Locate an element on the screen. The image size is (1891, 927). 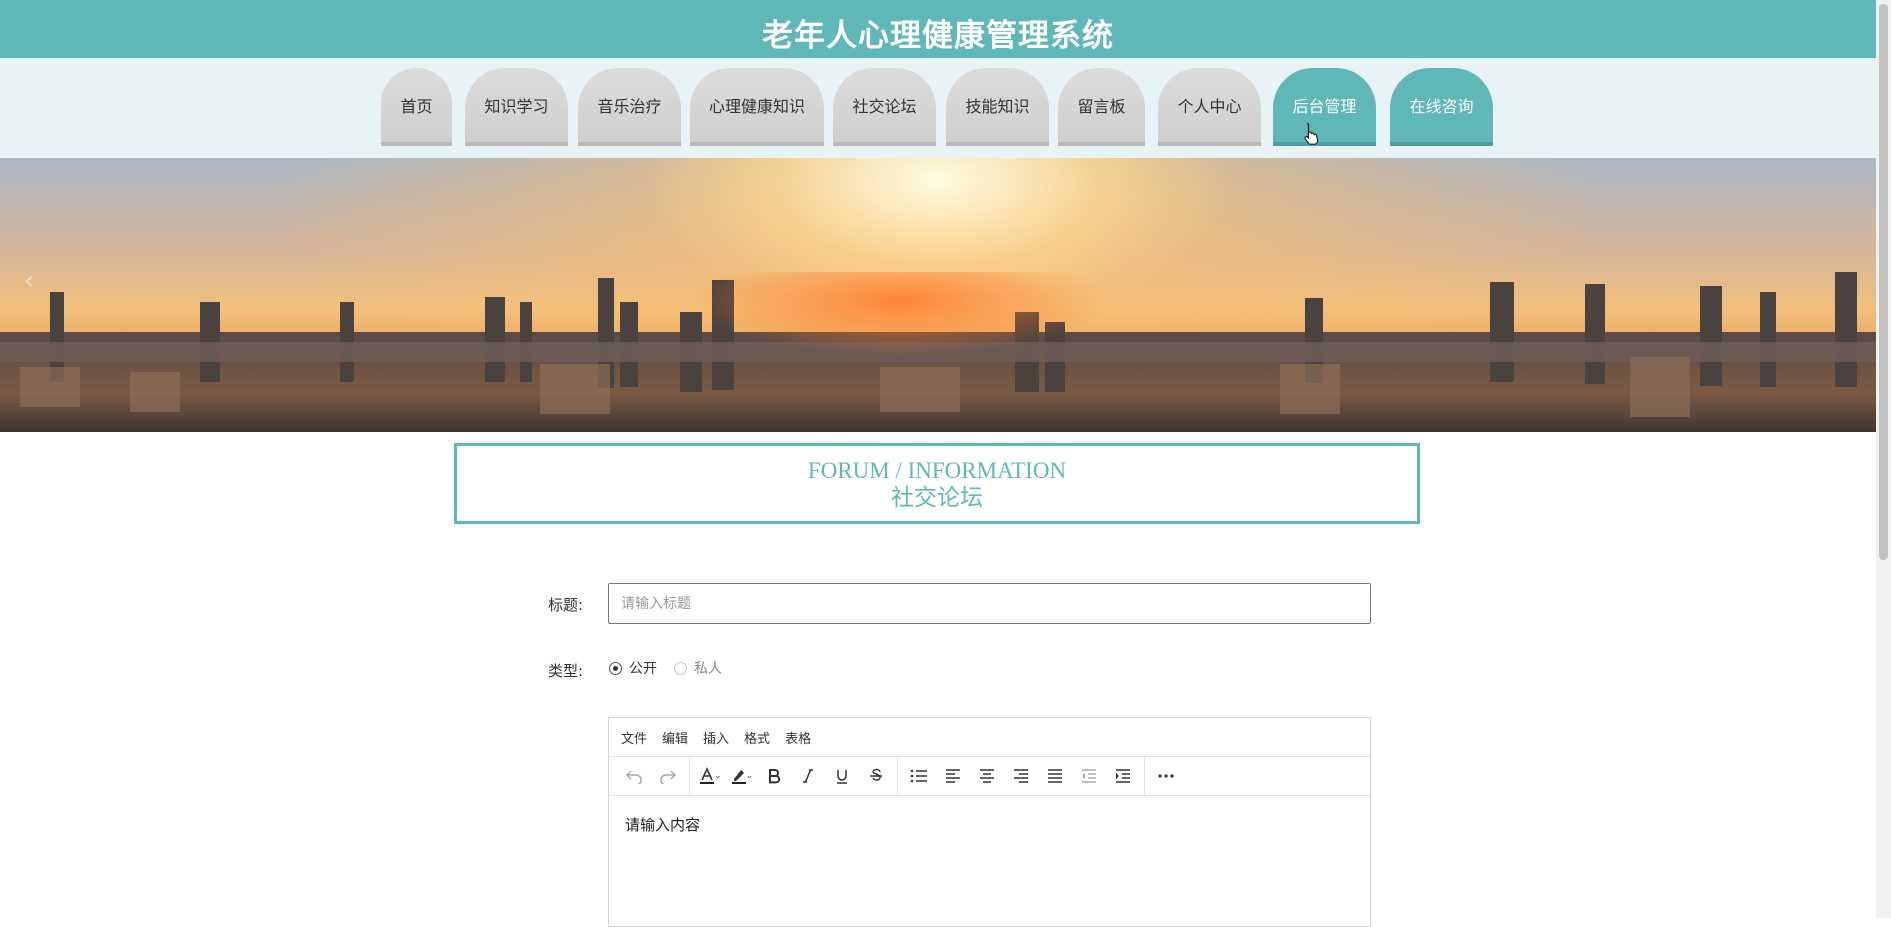
hand-cursor-icon is located at coordinates (1311, 133).